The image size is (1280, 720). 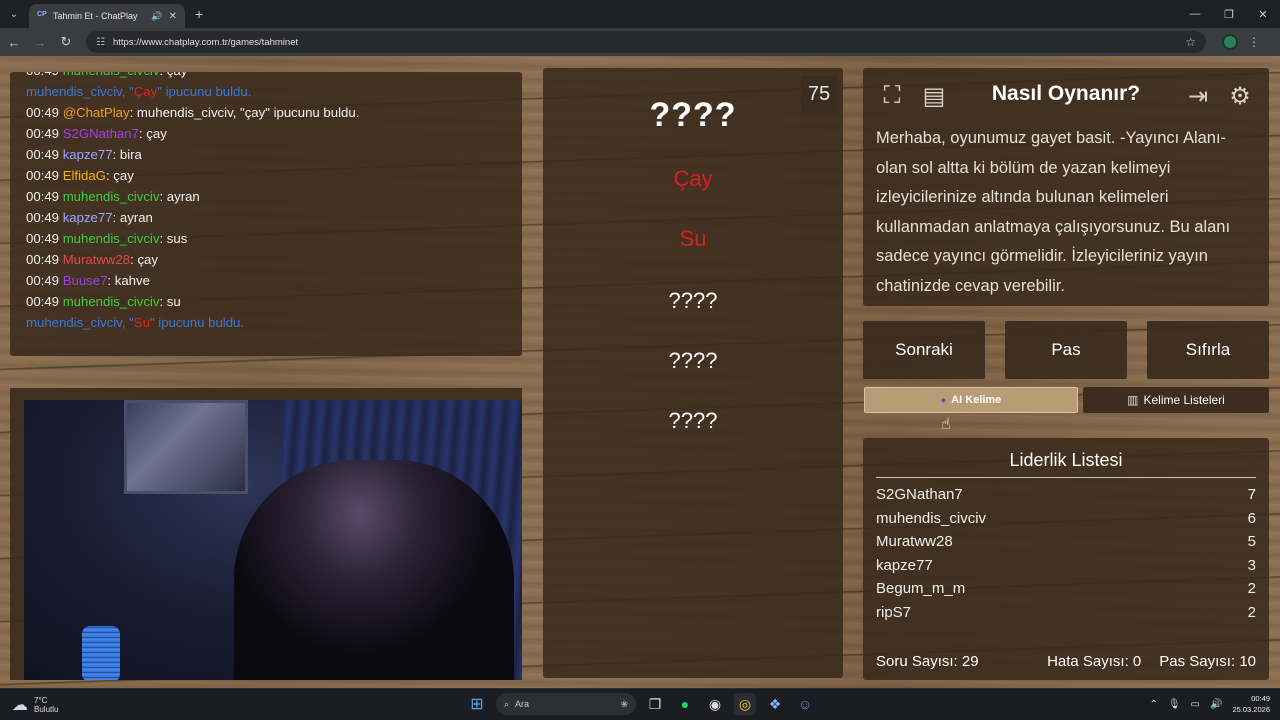 What do you see at coordinates (101, 653) in the screenshot?
I see `speaker` at bounding box center [101, 653].